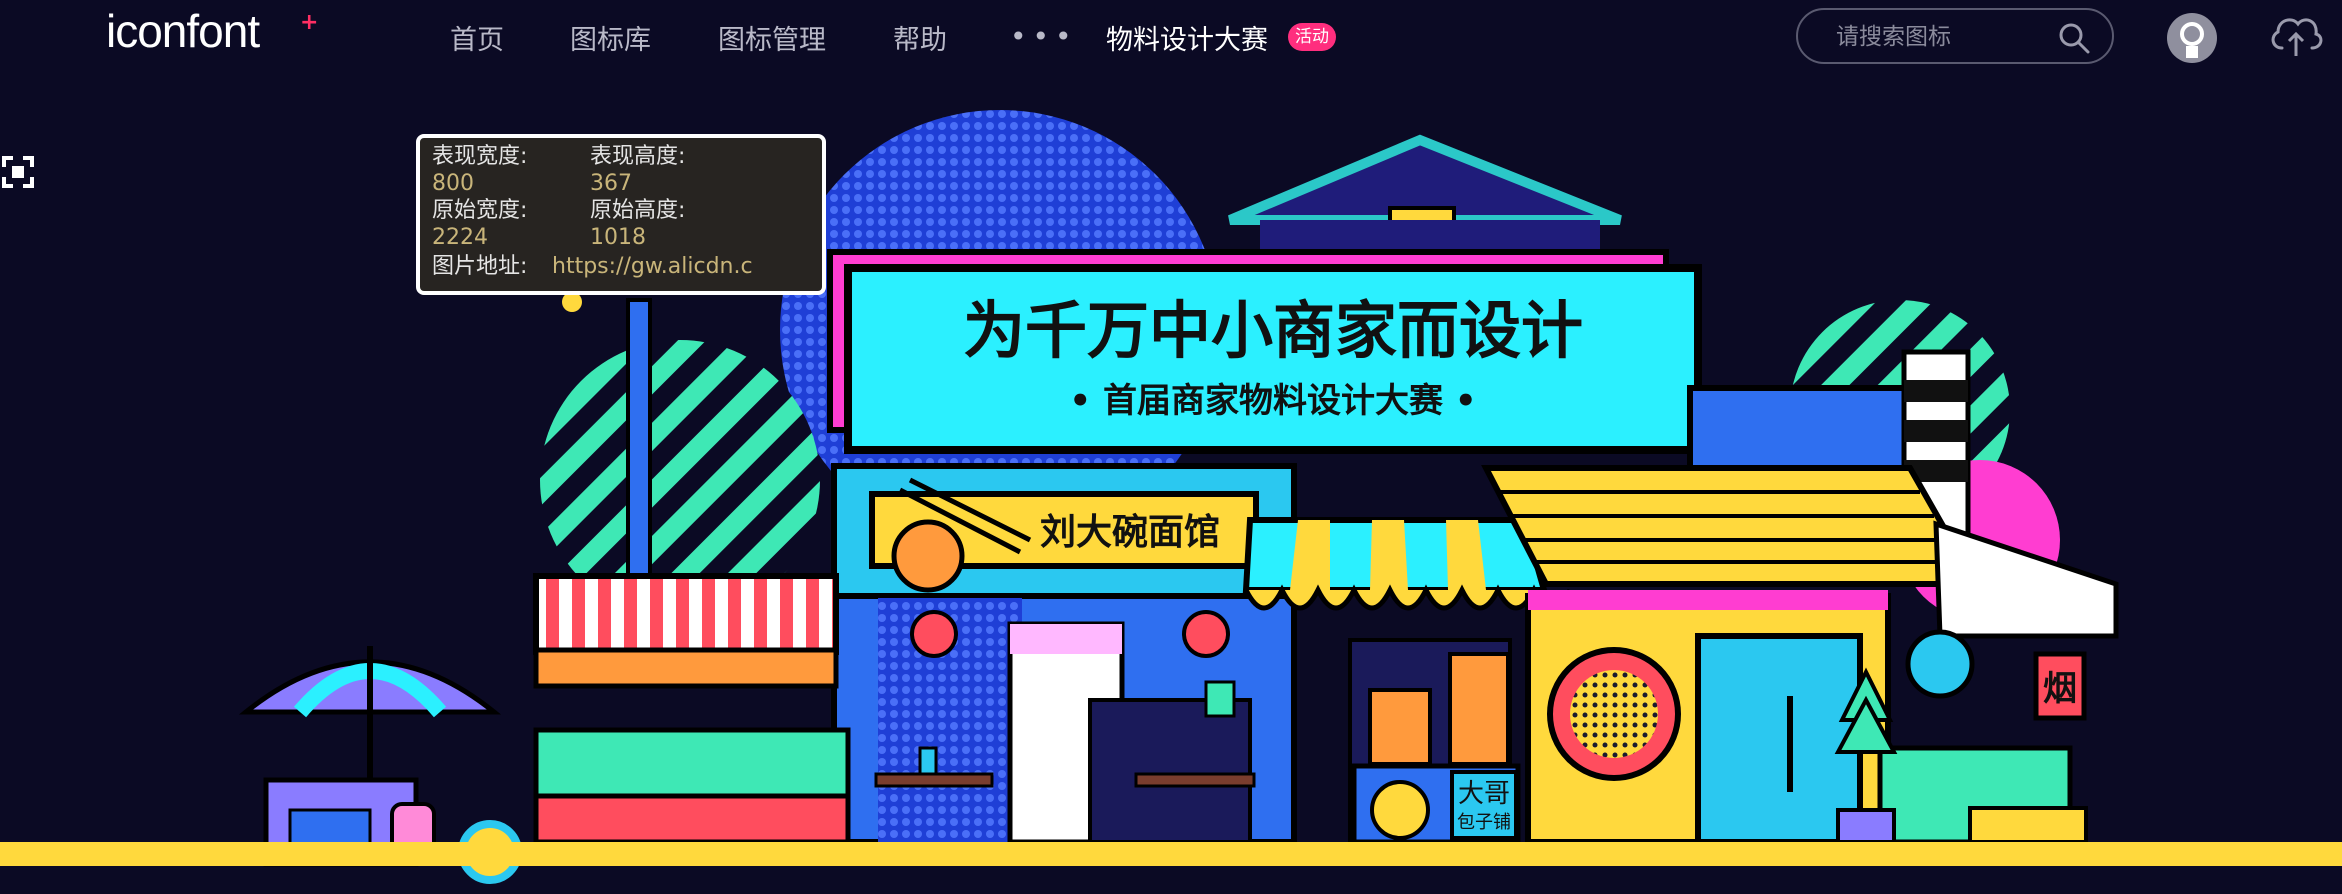  I want to click on nav-contest: 物料设计大赛, so click(1187, 37).